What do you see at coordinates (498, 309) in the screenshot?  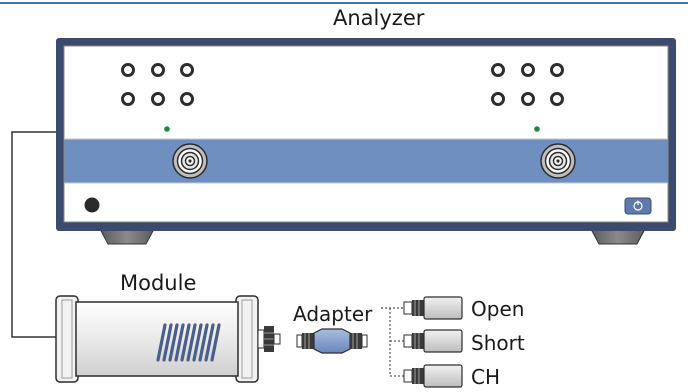 I see `standard-open-label: Open` at bounding box center [498, 309].